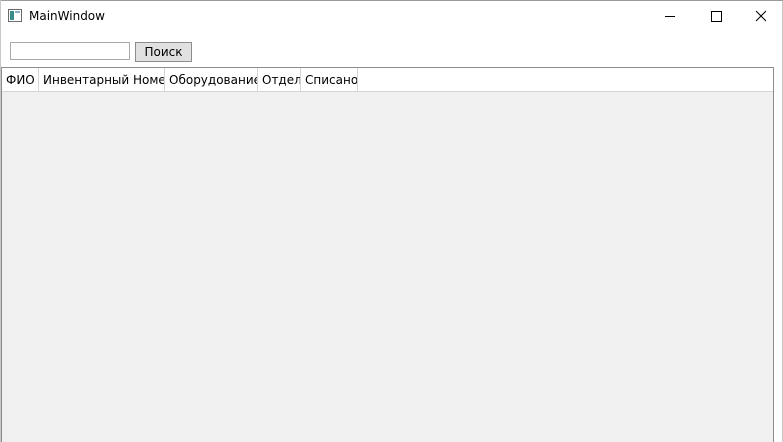  What do you see at coordinates (279, 79) in the screenshot?
I see `column-header-department: Отдел` at bounding box center [279, 79].